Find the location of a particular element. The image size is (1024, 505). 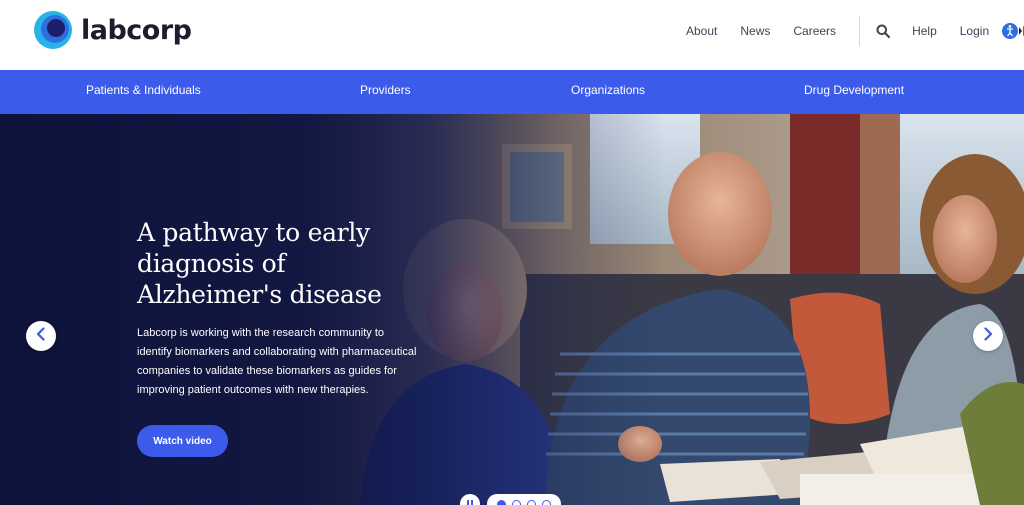

logo-wordmark: labcorp is located at coordinates (136, 30).